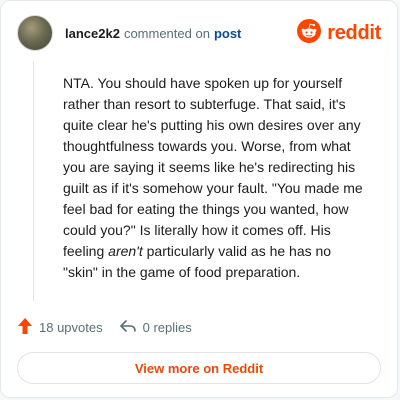 The height and width of the screenshot is (400, 400). What do you see at coordinates (309, 33) in the screenshot?
I see `reddit-logo-icon` at bounding box center [309, 33].